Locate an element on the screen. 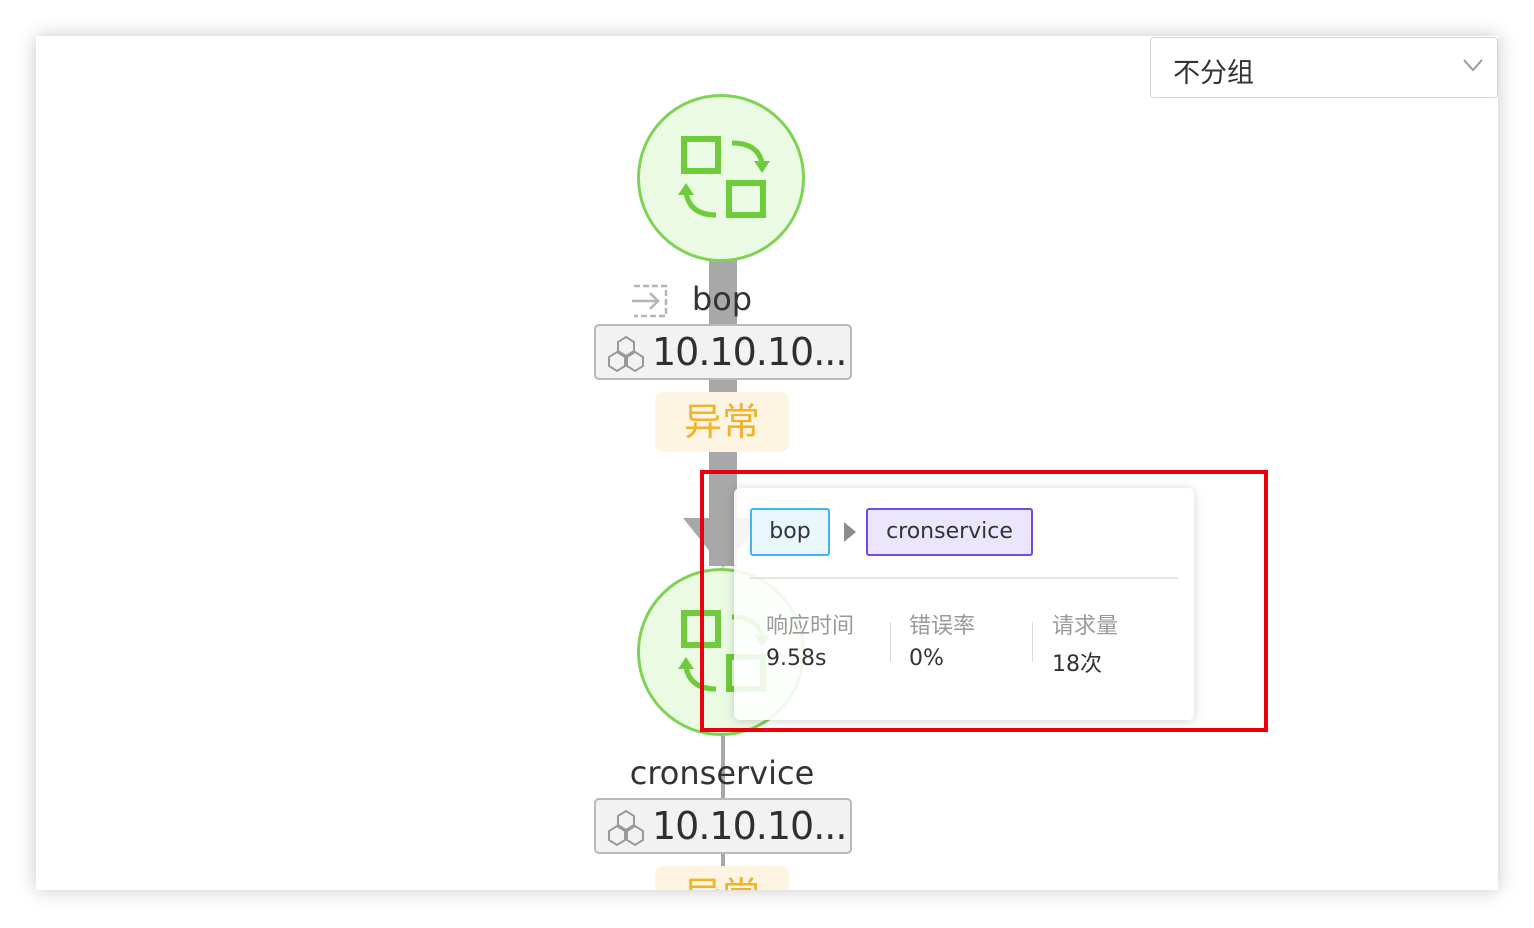  highlight-box is located at coordinates (984, 601).